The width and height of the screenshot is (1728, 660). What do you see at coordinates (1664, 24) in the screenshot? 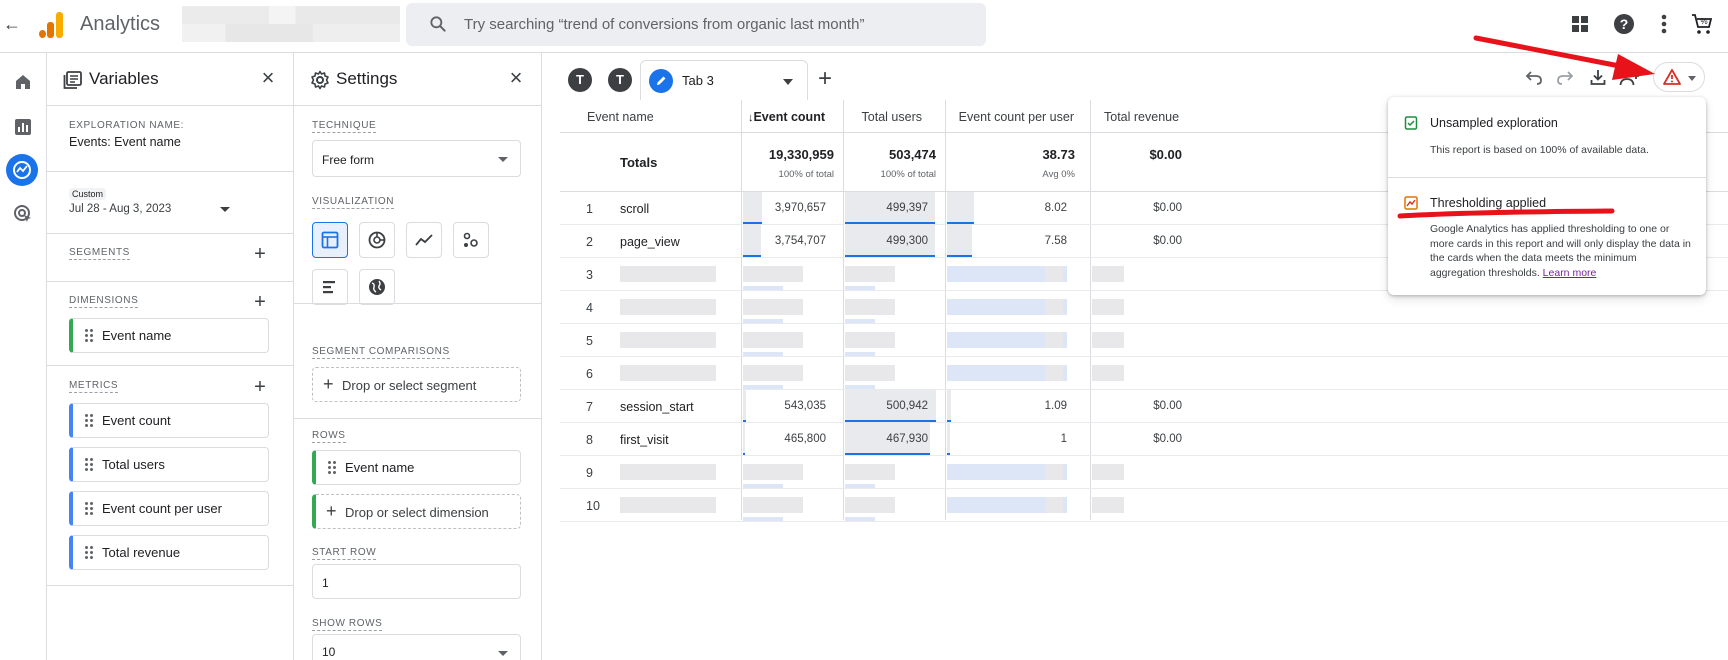
I see `more-vert-icon` at bounding box center [1664, 24].